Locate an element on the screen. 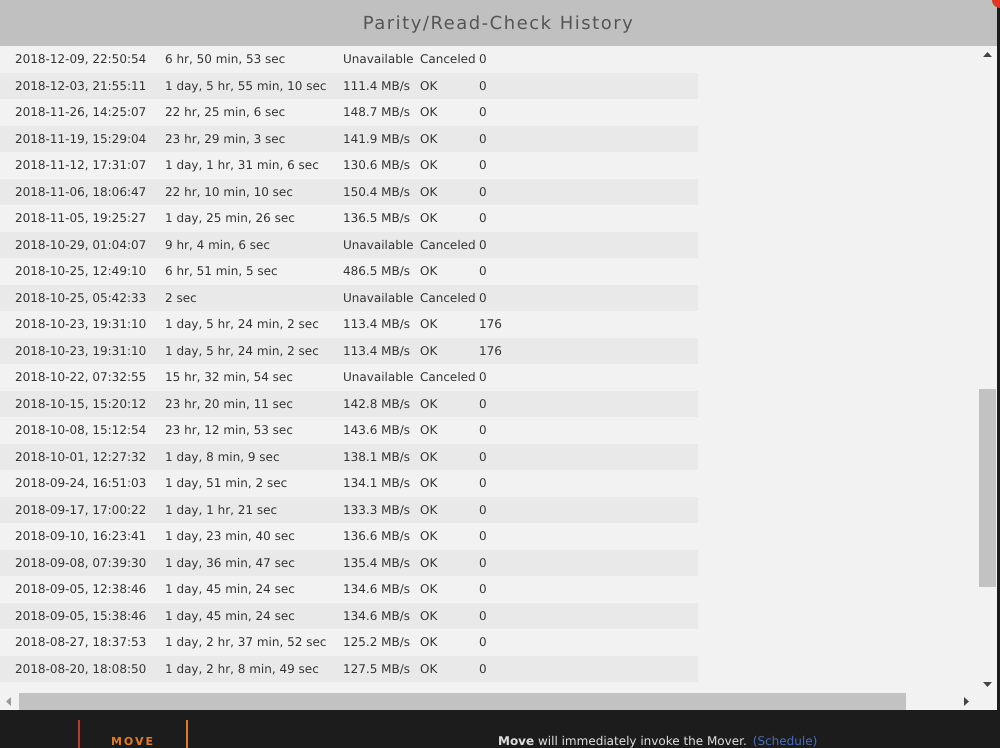 This screenshot has width=1000, height=748. duration-cell-text: 1 day, 8 min, 9 sec is located at coordinates (223, 457).